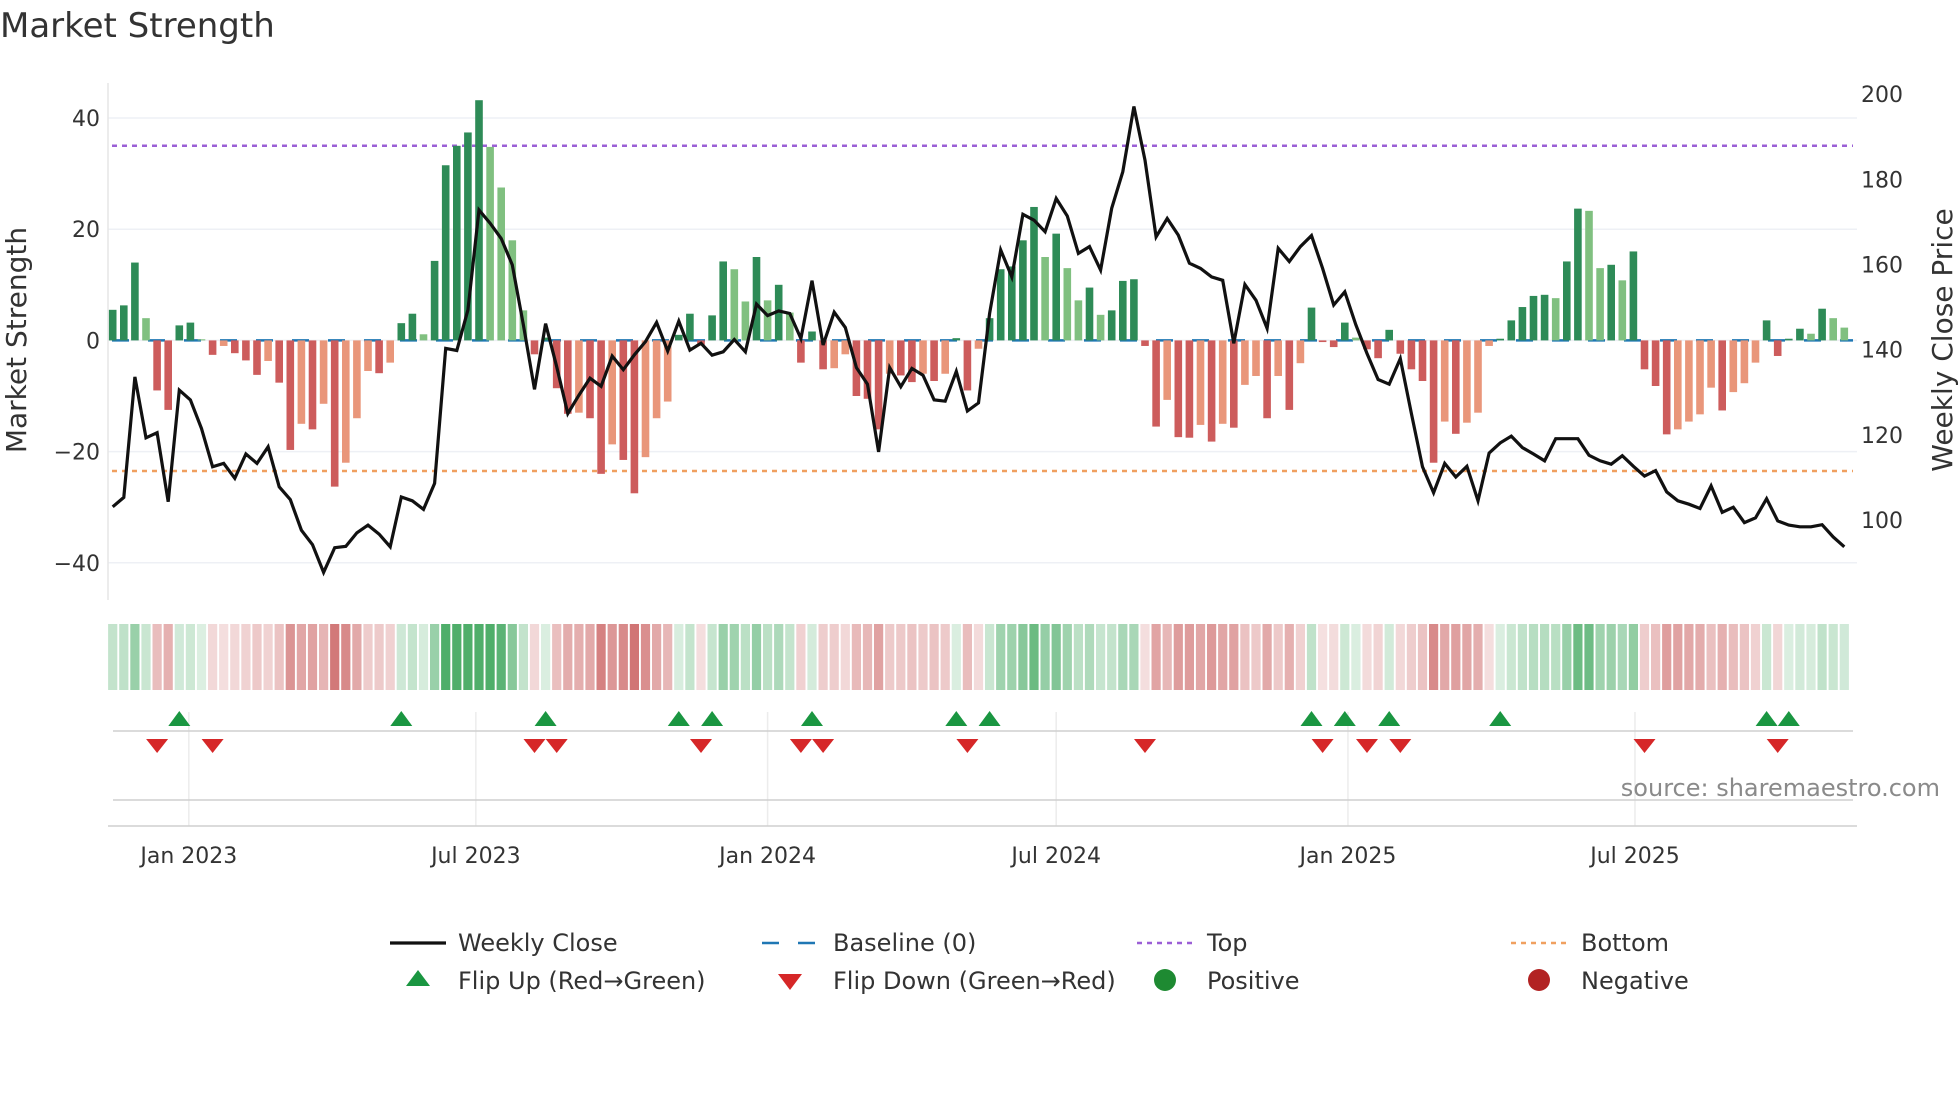 The width and height of the screenshot is (1960, 1102). Describe the element at coordinates (16, 340) in the screenshot. I see `y-axis-label: Market Strength` at that location.